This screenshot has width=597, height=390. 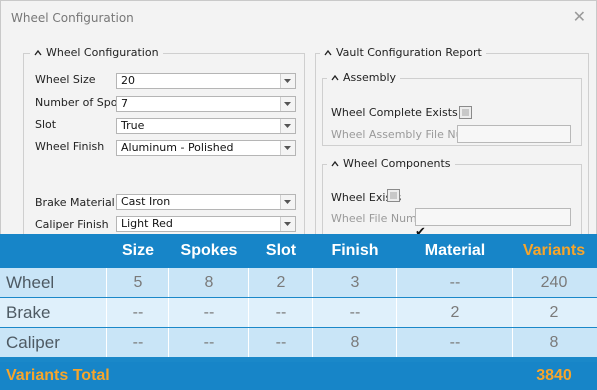 I want to click on cell-caliper-material: --, so click(x=455, y=342).